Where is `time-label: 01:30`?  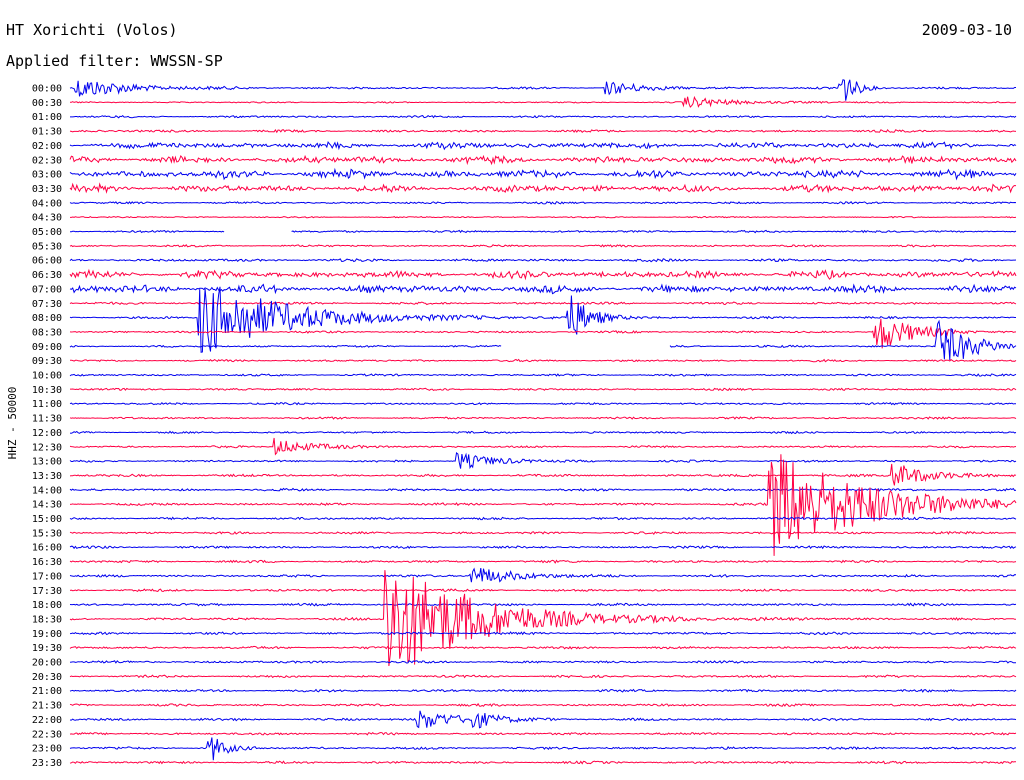
time-label: 01:30 is located at coordinates (47, 132).